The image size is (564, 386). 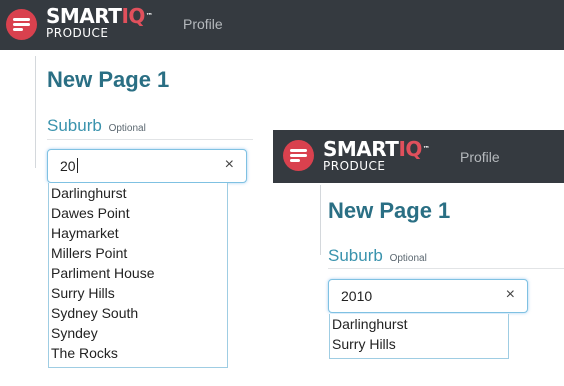 What do you see at coordinates (77, 165) in the screenshot?
I see `text-caret` at bounding box center [77, 165].